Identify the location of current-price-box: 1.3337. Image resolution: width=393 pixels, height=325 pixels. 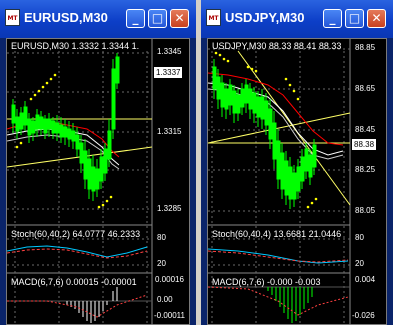
(168, 72).